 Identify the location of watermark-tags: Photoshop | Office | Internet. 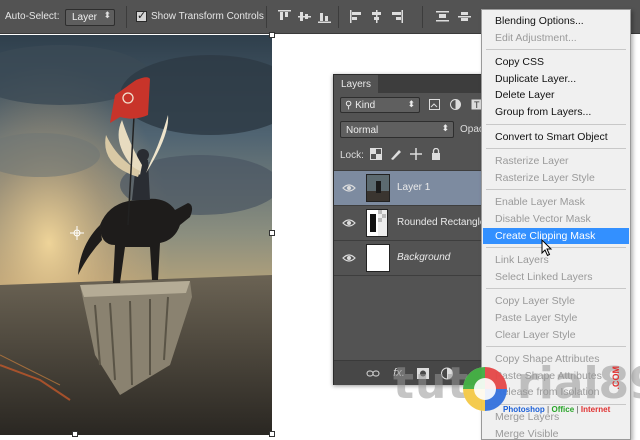
(556, 409).